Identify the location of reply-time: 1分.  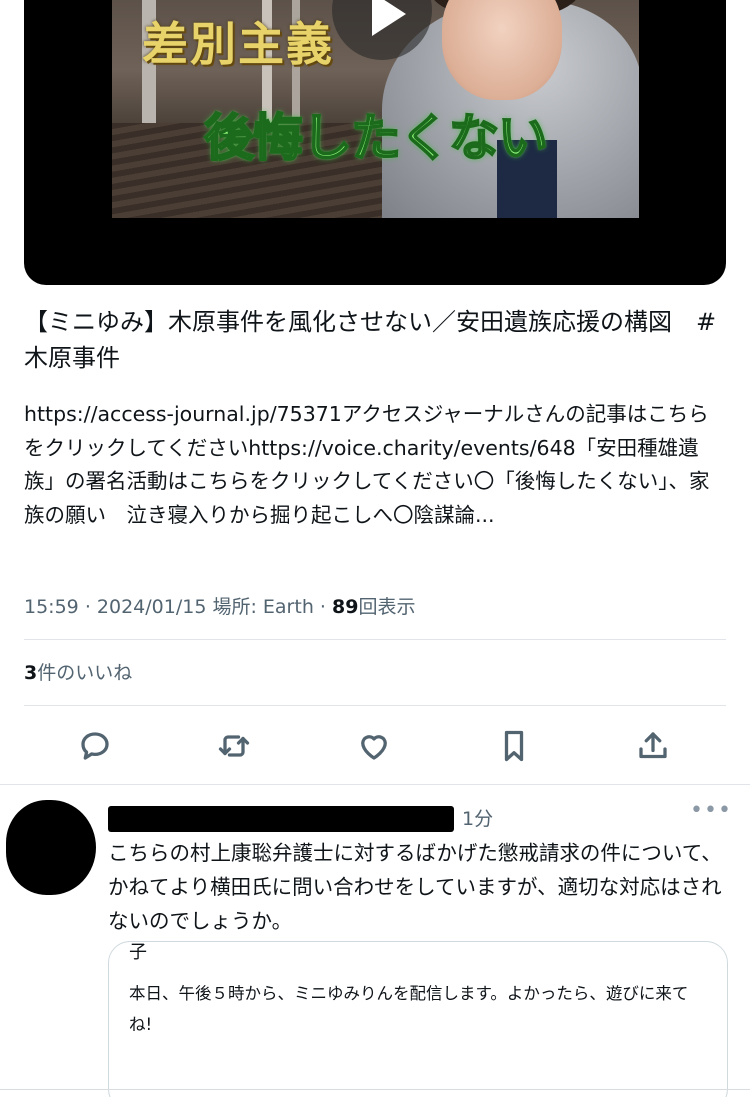
(477, 817).